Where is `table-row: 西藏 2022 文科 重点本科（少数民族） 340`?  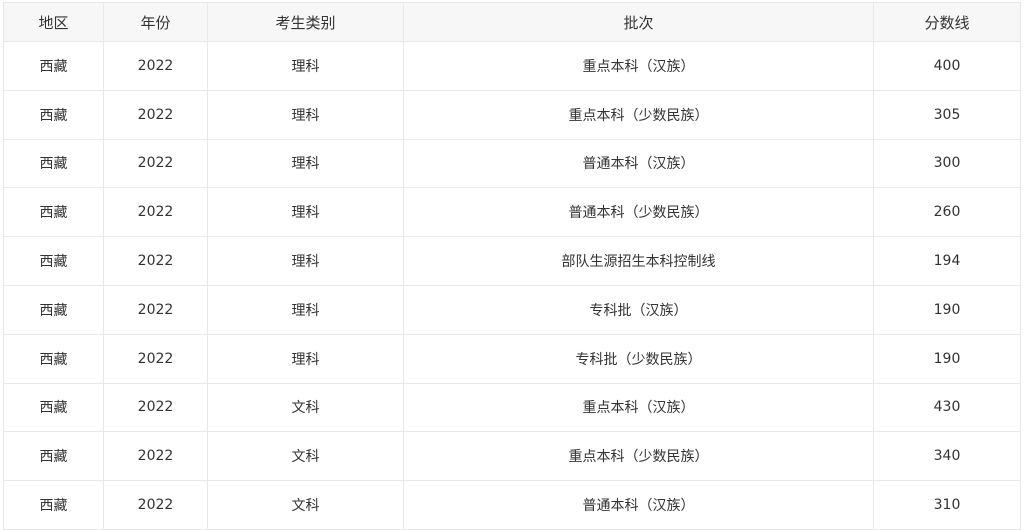 table-row: 西藏 2022 文科 重点本科（少数民族） 340 is located at coordinates (512, 456).